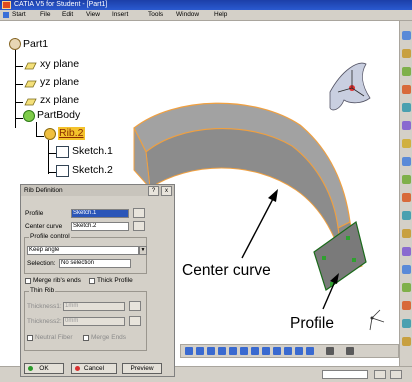 This screenshot has width=412, height=382. I want to click on right-toolbar, so click(405, 193).